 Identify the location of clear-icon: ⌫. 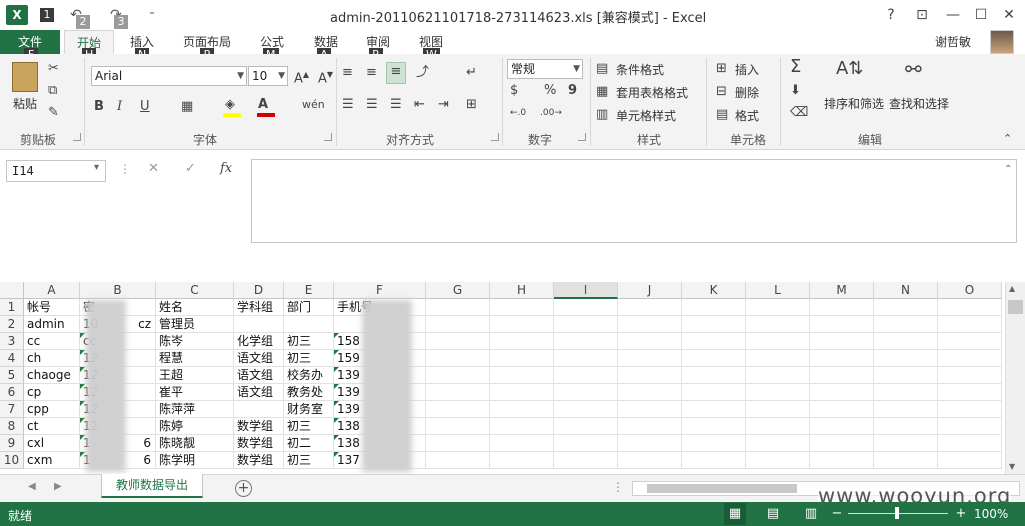
(799, 113).